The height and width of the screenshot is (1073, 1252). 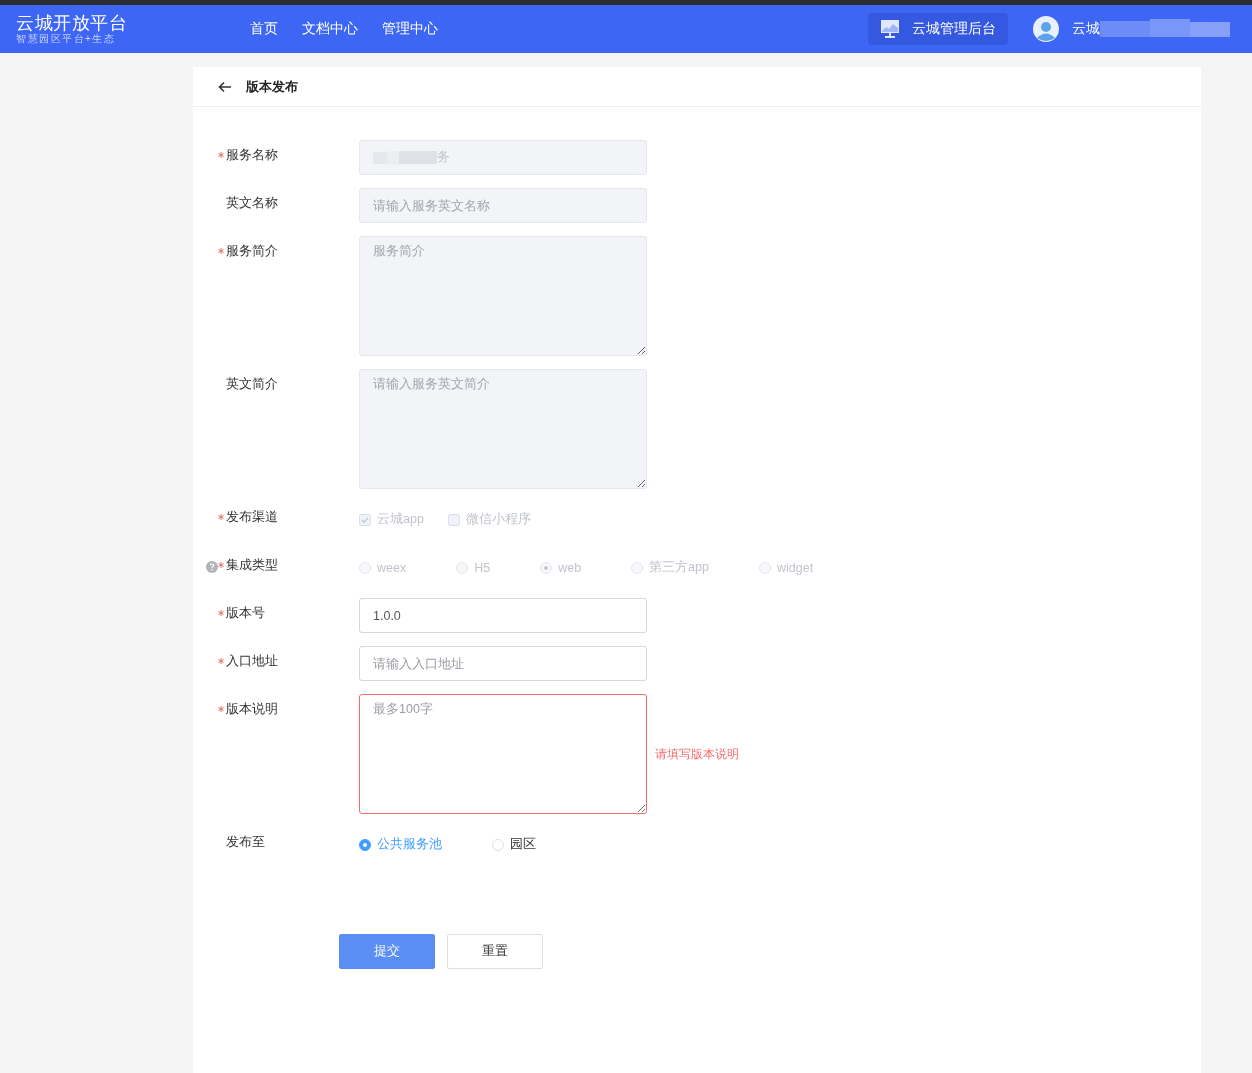 I want to click on user-name: 云城, so click(x=1086, y=29).